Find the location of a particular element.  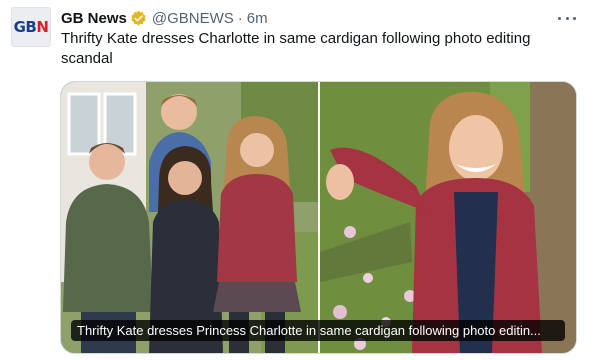

tweet-header: GB News @GBNEWS · 6m is located at coordinates (164, 18).